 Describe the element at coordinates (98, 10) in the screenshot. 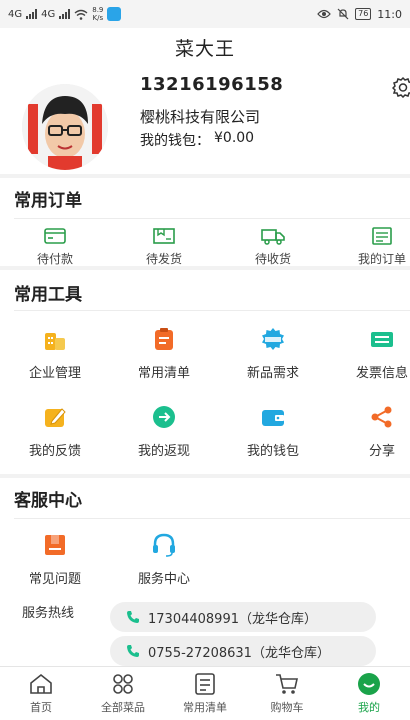

I see `net-speed-value: 8.9` at that location.